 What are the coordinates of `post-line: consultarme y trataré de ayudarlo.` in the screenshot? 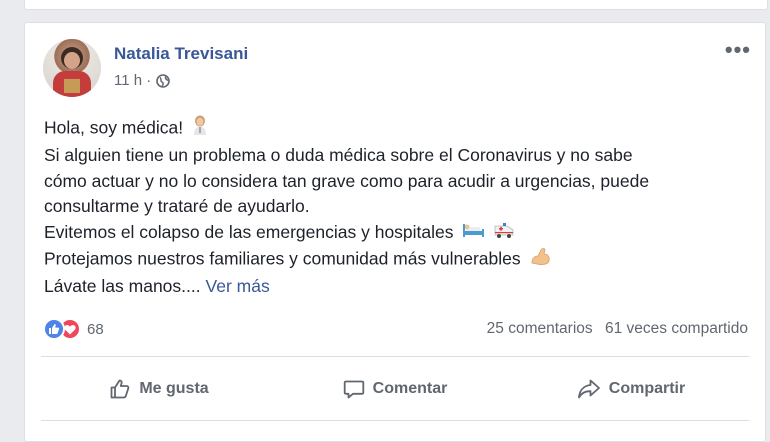 It's located at (177, 206).